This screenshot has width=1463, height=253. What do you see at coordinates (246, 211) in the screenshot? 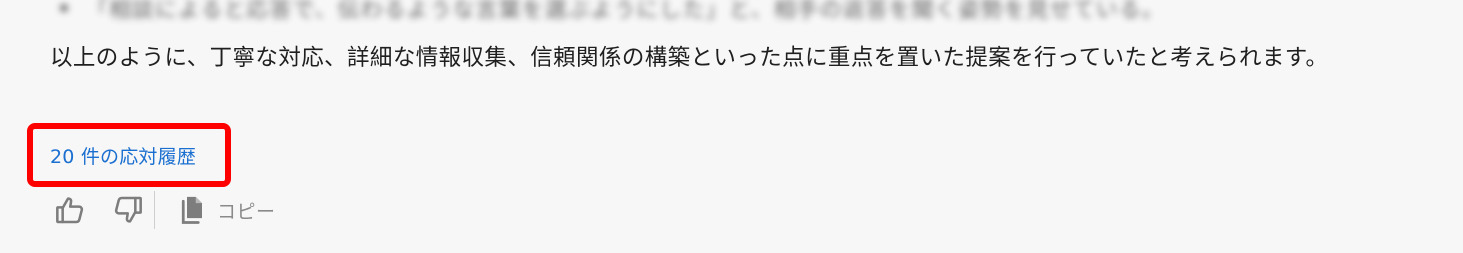
I see `copy-label: コピー` at bounding box center [246, 211].